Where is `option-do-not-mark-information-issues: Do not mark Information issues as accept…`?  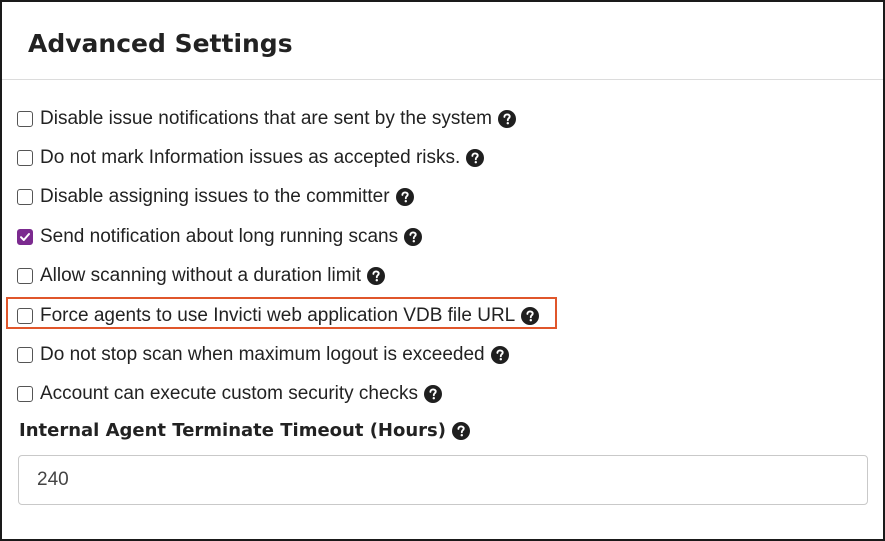 option-do-not-mark-information-issues: Do not mark Information issues as accept… is located at coordinates (278, 157).